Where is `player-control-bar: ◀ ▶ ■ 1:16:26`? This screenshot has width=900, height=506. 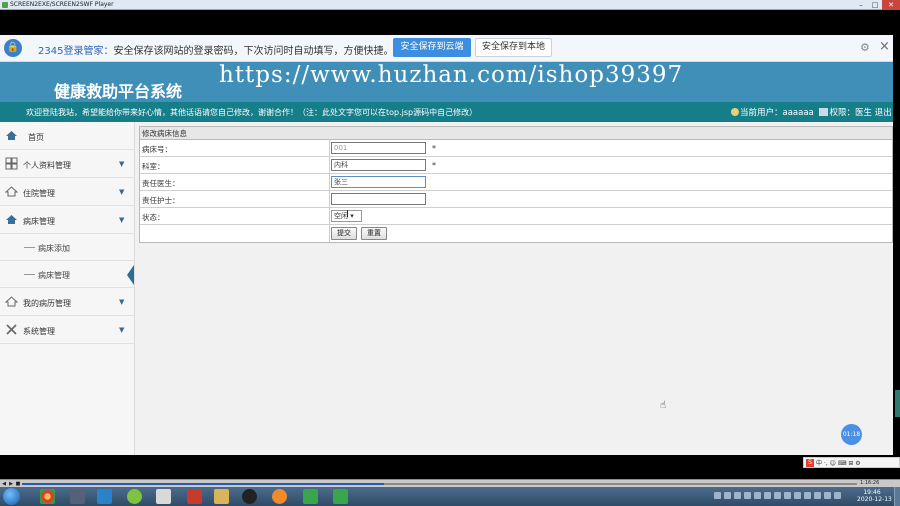 player-control-bar: ◀ ▶ ■ 1:16:26 is located at coordinates (450, 483).